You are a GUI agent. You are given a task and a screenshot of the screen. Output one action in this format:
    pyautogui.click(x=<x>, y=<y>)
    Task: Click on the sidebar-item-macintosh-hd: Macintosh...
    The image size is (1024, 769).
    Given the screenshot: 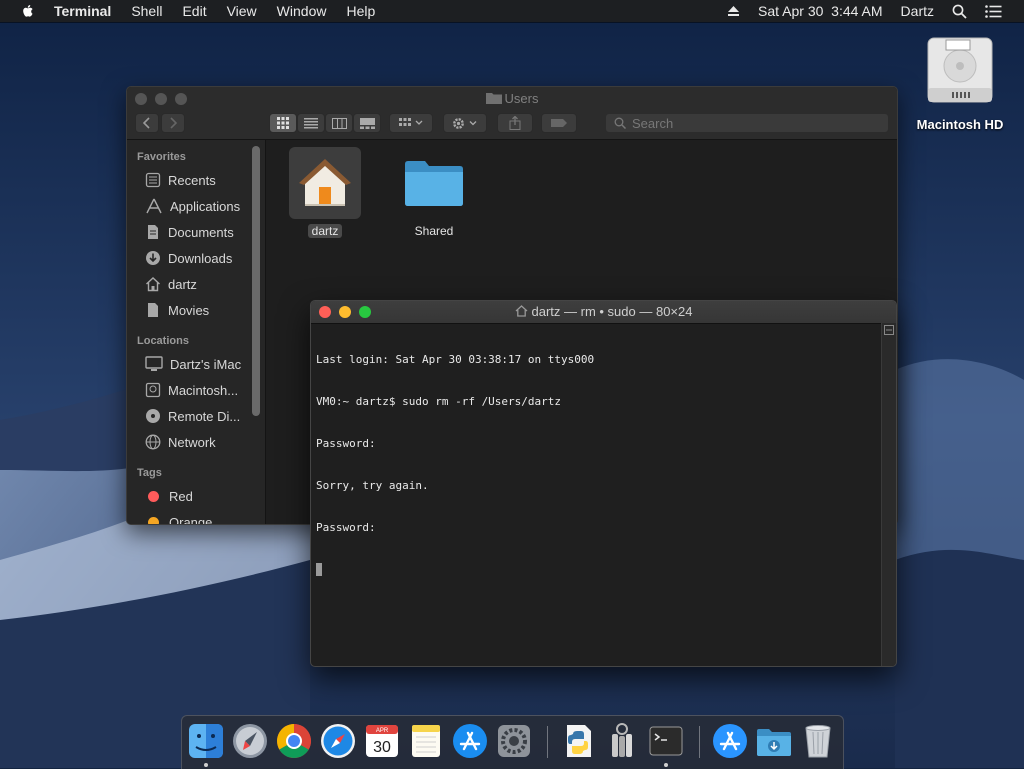 What is the action you would take?
    pyautogui.click(x=204, y=390)
    